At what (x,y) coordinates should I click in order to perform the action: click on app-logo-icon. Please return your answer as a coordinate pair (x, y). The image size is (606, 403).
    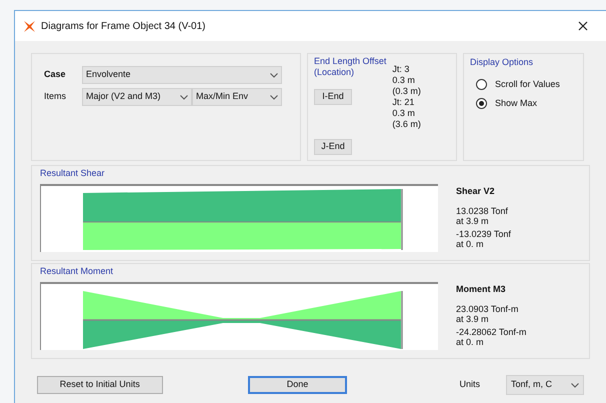
    Looking at the image, I should click on (29, 26).